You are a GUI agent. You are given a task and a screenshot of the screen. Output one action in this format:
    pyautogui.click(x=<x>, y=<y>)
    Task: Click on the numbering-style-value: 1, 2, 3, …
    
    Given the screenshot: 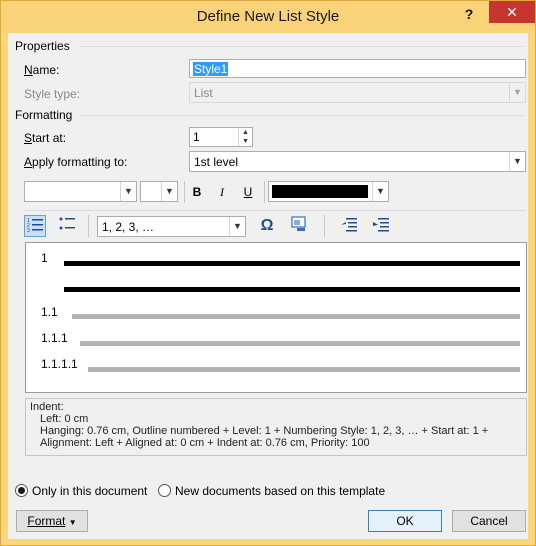 What is the action you would take?
    pyautogui.click(x=128, y=227)
    